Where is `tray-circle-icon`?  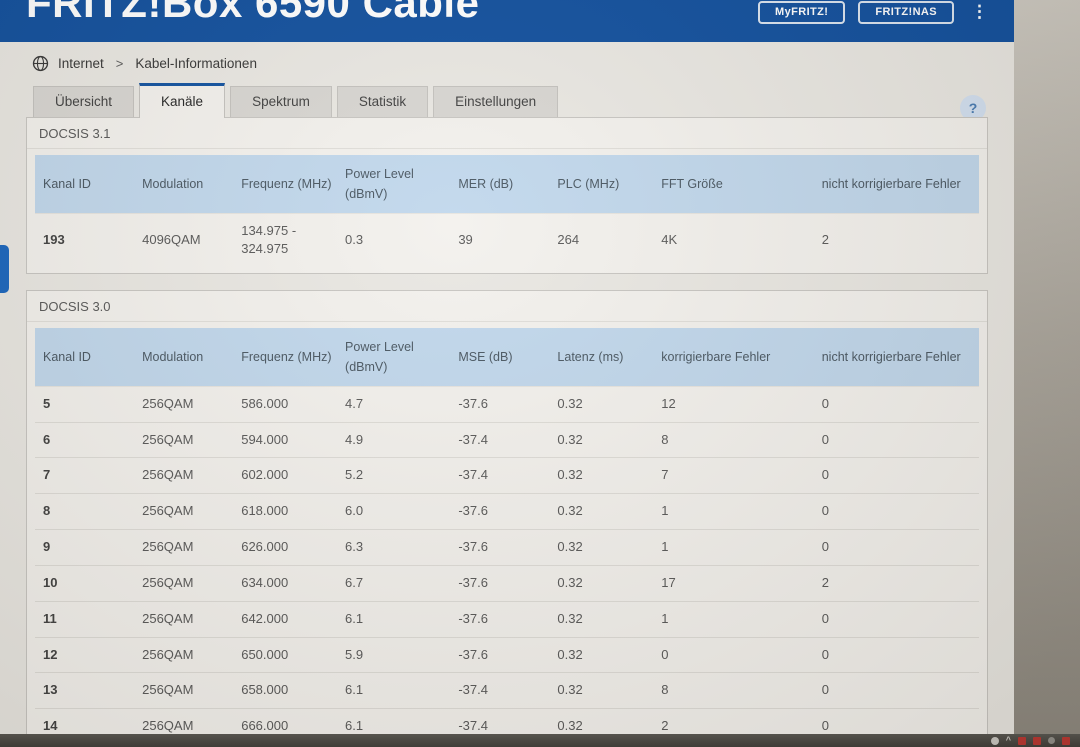 tray-circle-icon is located at coordinates (994, 740).